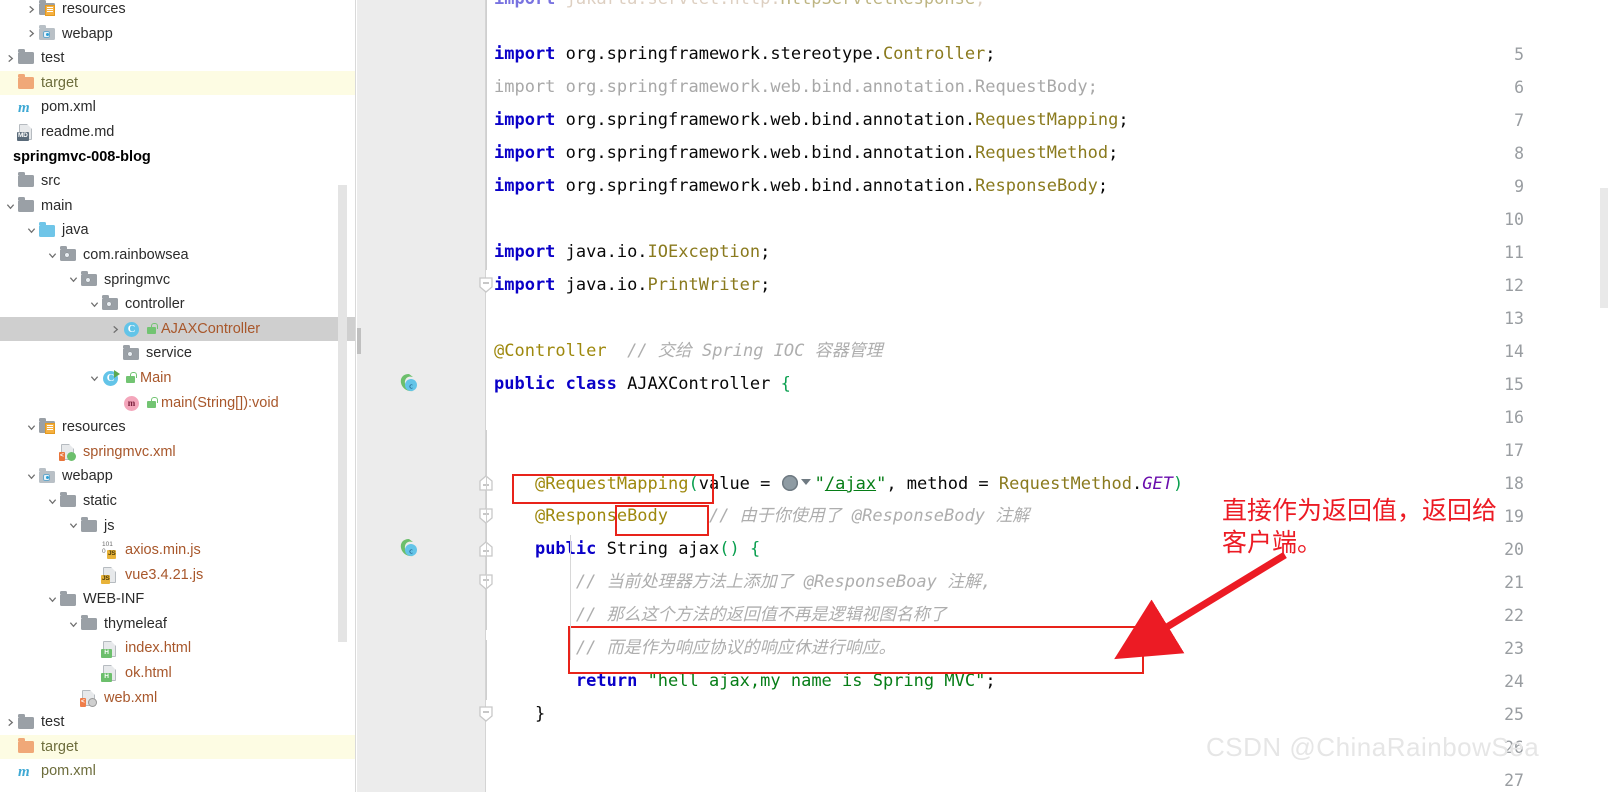  What do you see at coordinates (68, 452) in the screenshot?
I see `file-spring-xml-icon: <` at bounding box center [68, 452].